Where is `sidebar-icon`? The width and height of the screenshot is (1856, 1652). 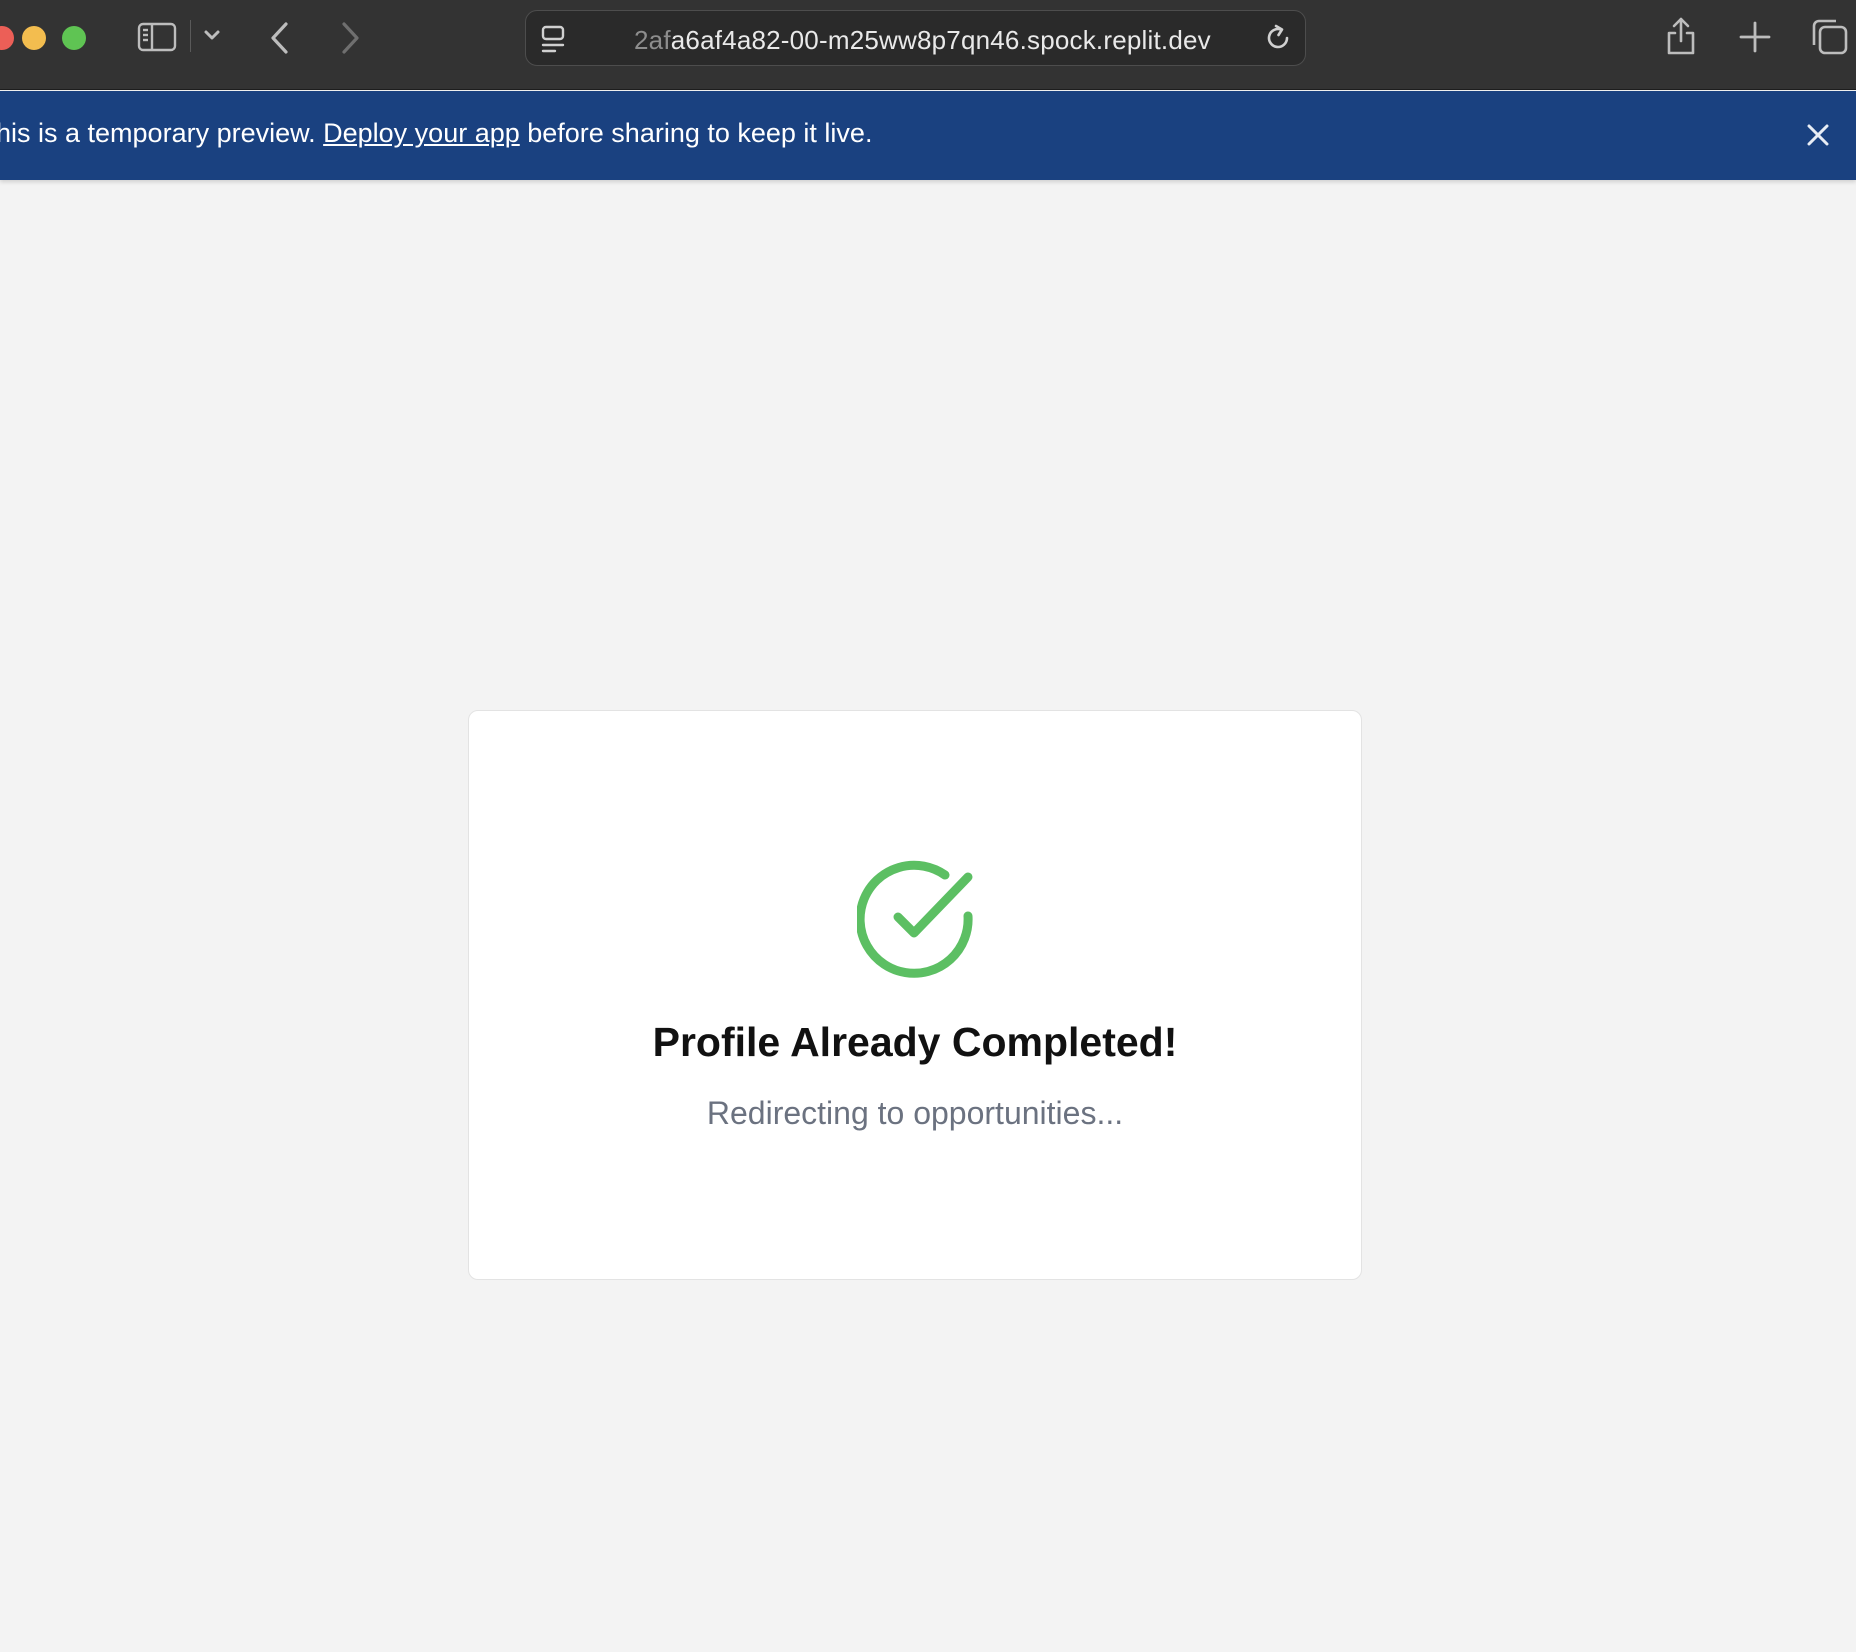 sidebar-icon is located at coordinates (157, 37).